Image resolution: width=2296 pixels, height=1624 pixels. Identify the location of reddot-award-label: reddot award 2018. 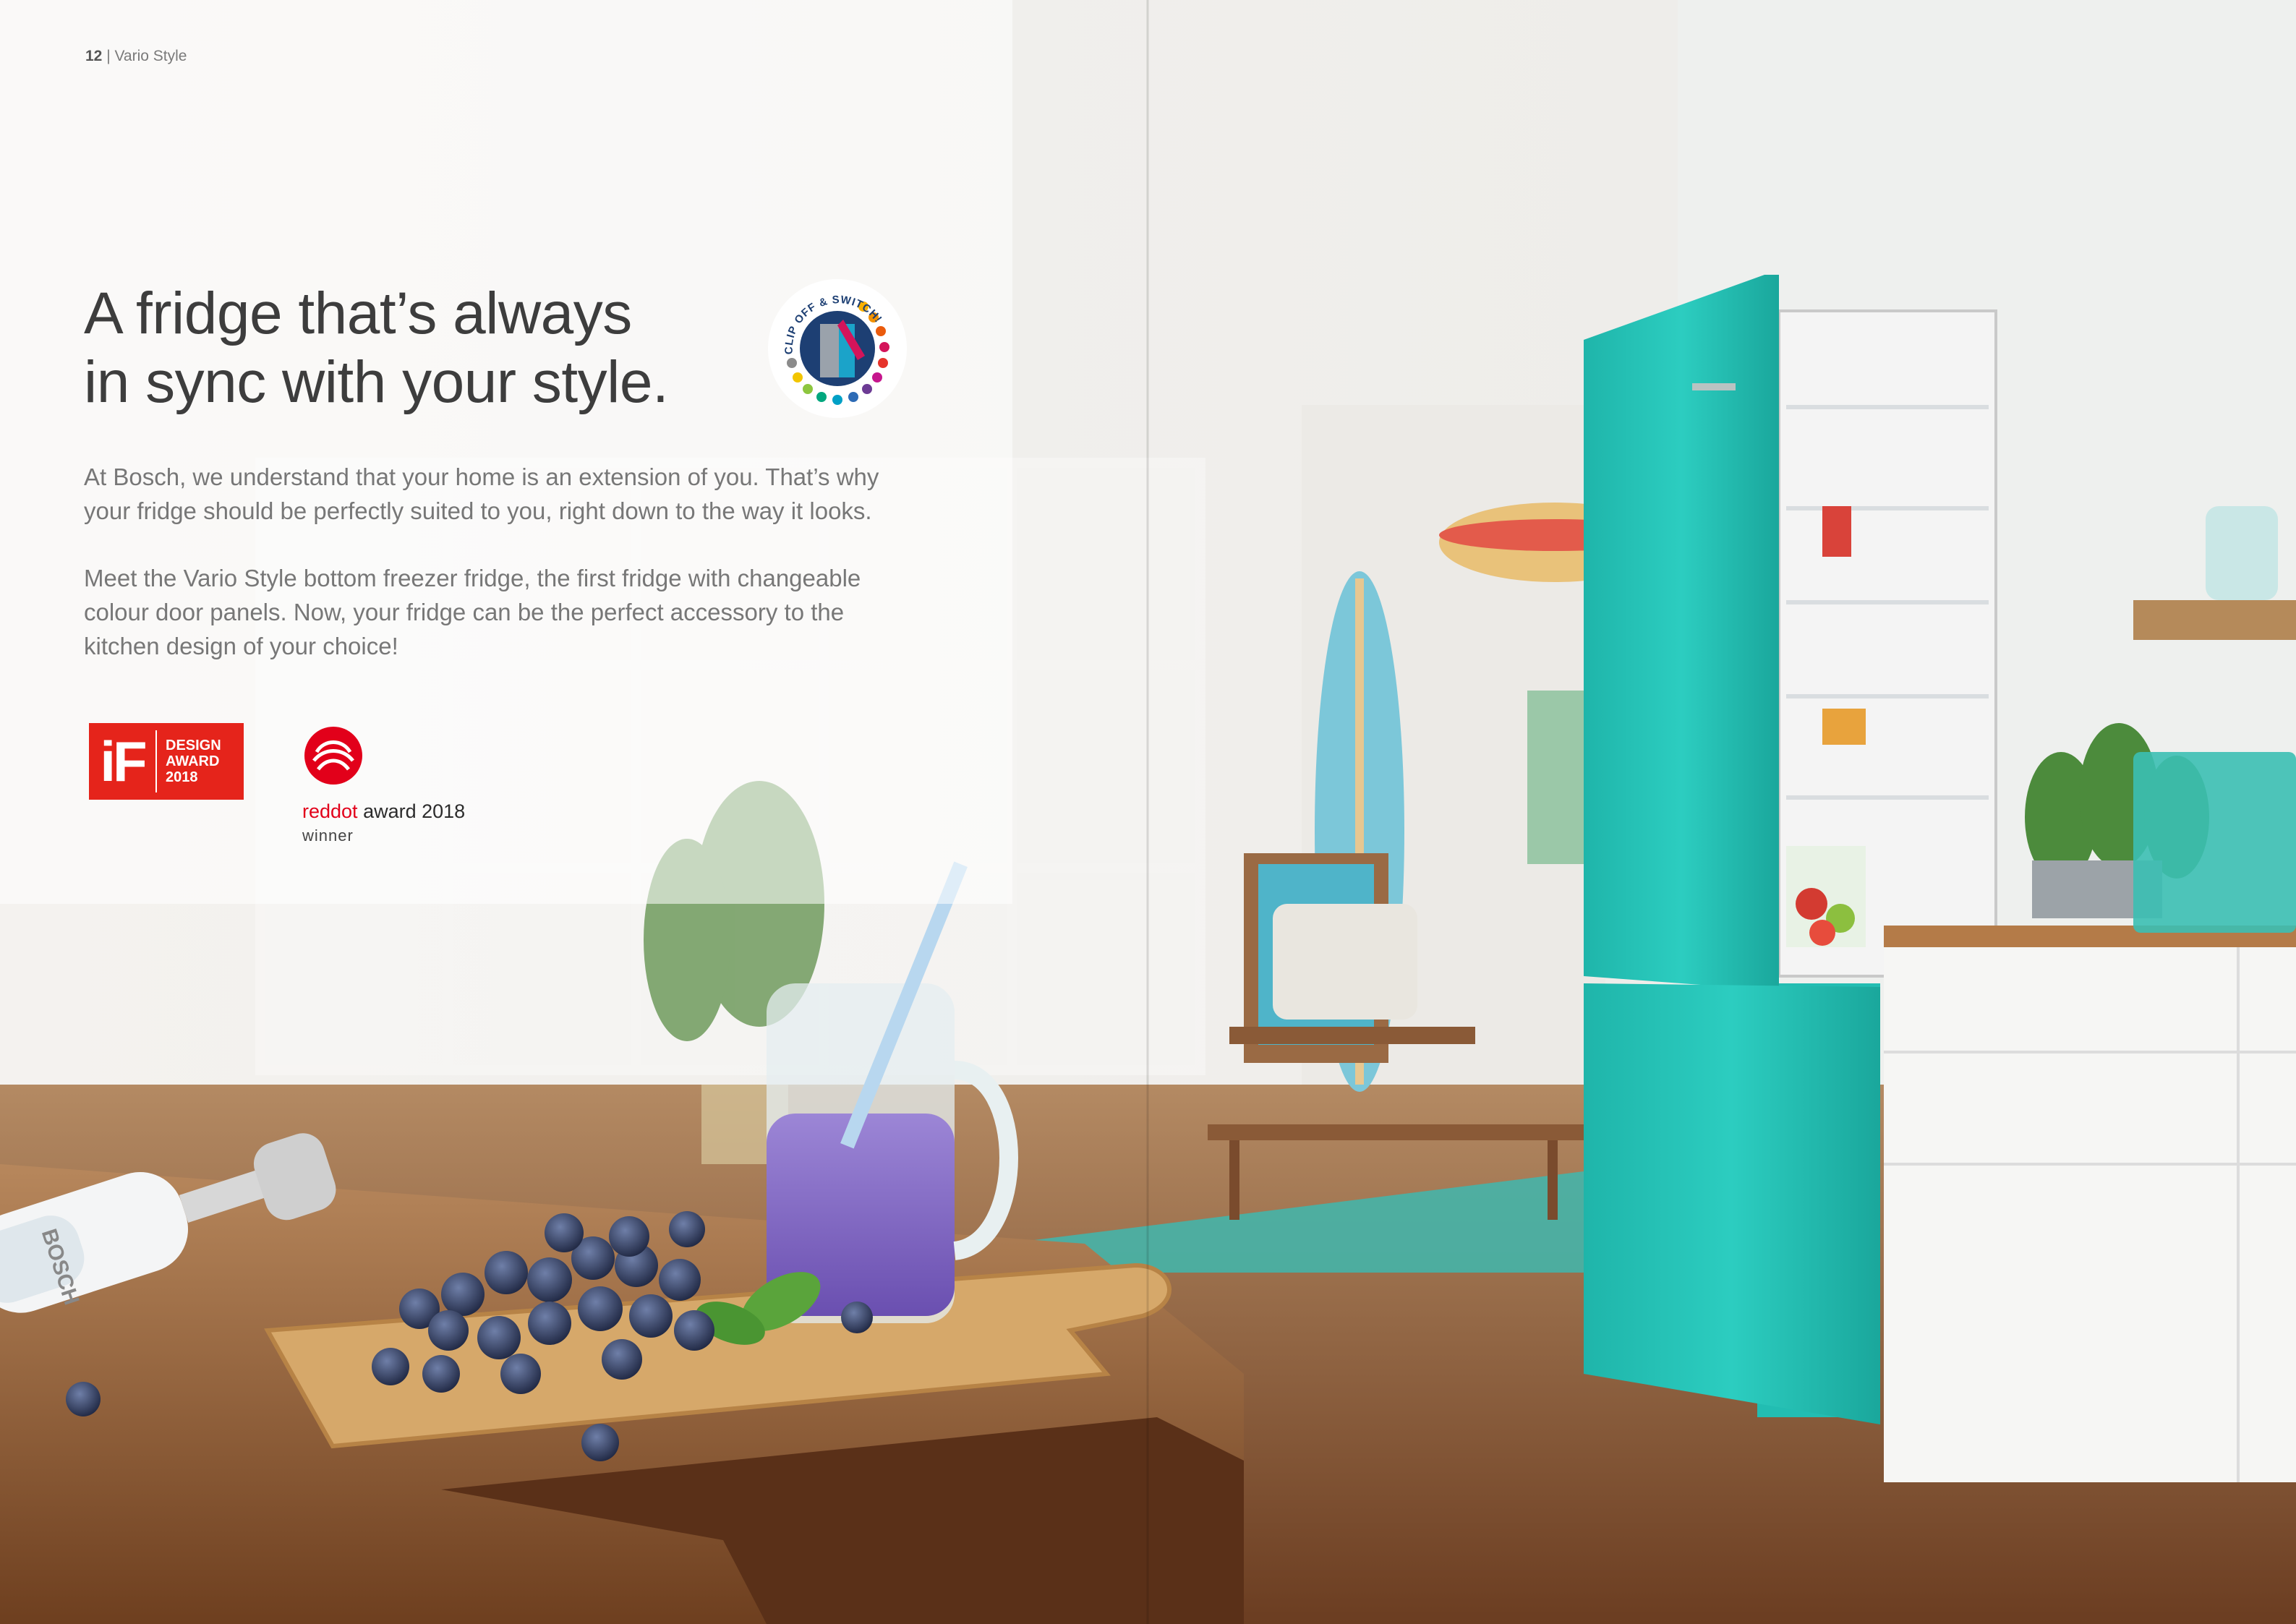
(383, 812).